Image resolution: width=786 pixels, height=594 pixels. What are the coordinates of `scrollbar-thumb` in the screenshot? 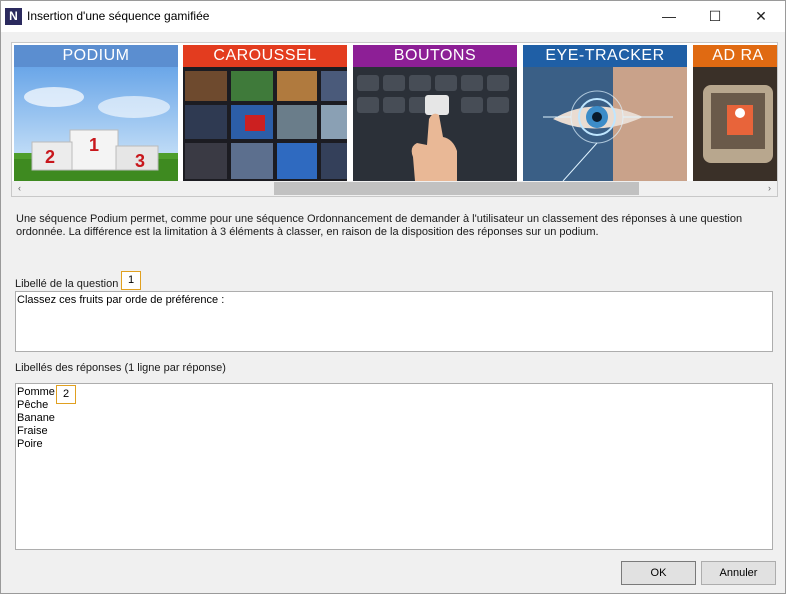 It's located at (456, 188).